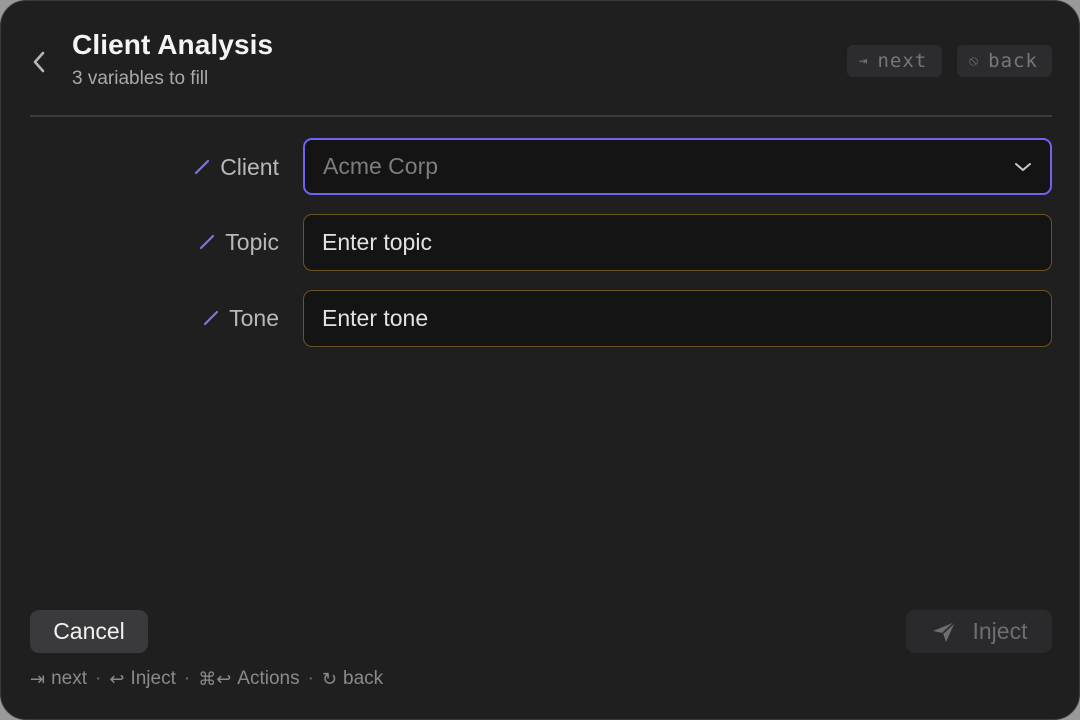  Describe the element at coordinates (944, 631) in the screenshot. I see `paper-plane-icon` at that location.